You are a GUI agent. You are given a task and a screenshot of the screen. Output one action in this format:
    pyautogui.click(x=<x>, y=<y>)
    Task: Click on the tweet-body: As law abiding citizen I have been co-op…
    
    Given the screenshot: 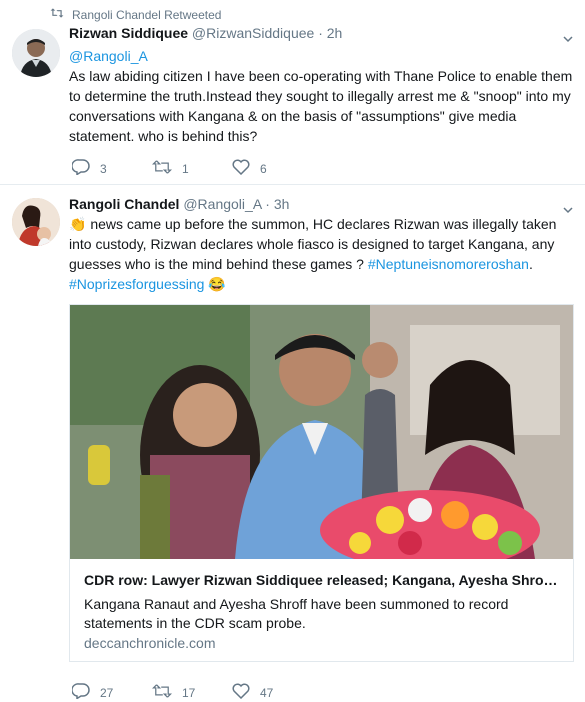 What is the action you would take?
    pyautogui.click(x=321, y=106)
    